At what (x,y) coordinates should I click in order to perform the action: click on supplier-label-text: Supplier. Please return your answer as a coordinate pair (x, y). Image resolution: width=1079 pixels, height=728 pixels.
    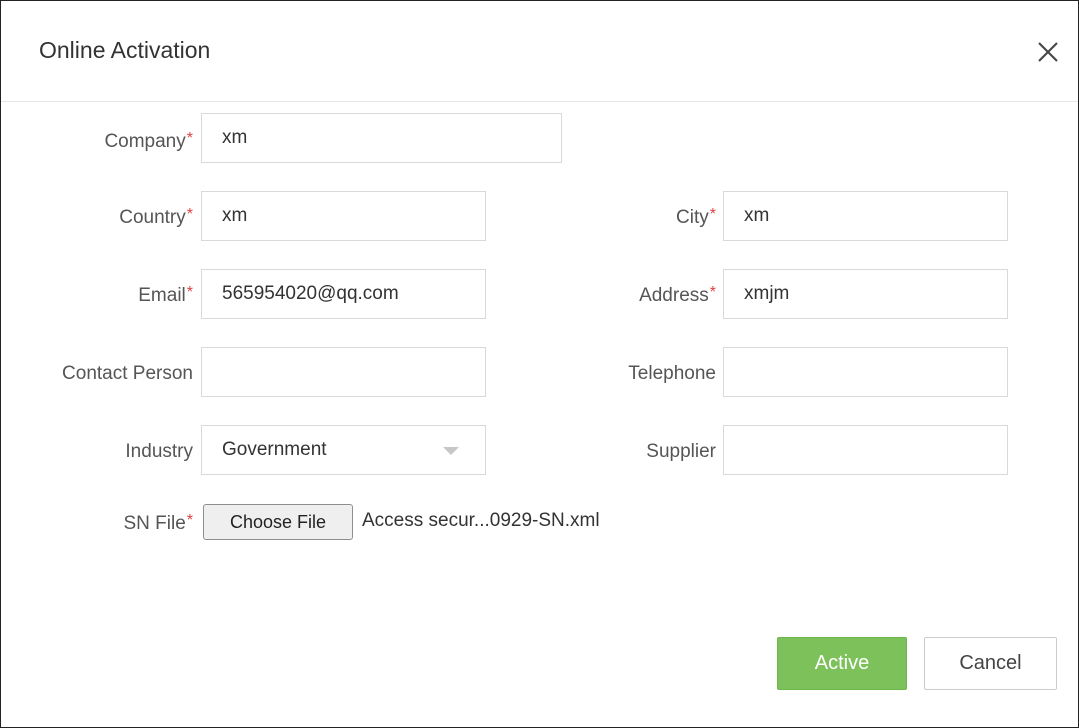
    Looking at the image, I should click on (681, 451).